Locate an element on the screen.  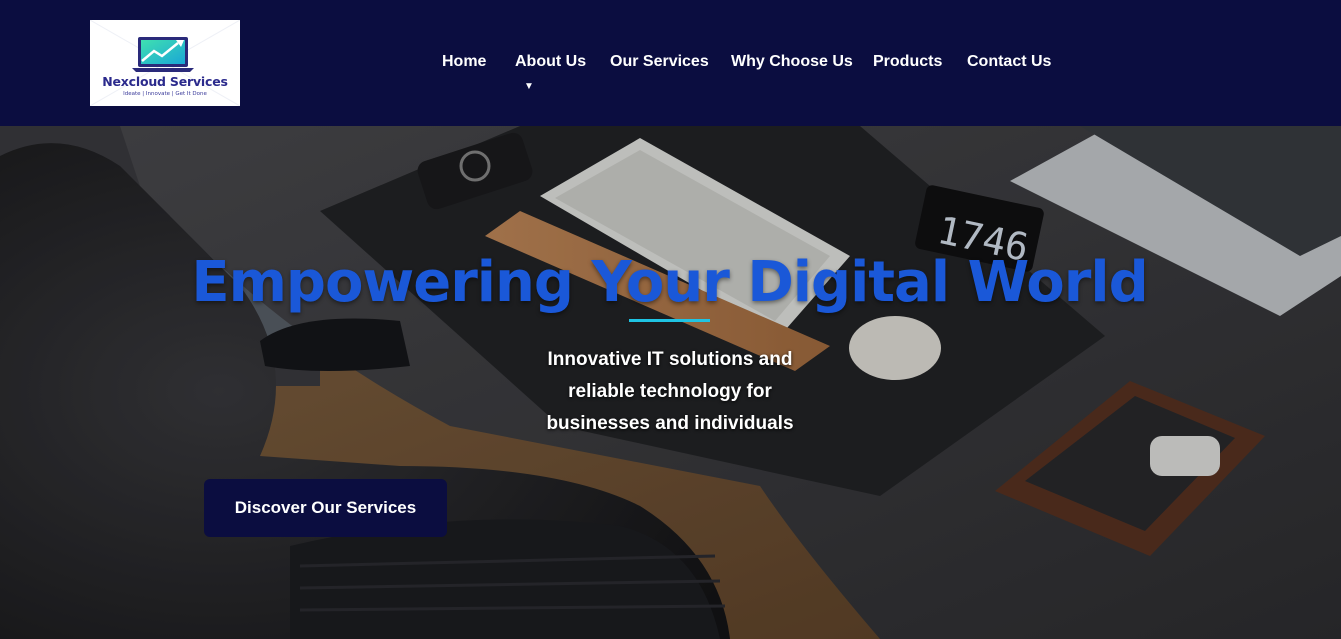
hero-subtitle-line: Innovative IT solutions and is located at coordinates (670, 359).